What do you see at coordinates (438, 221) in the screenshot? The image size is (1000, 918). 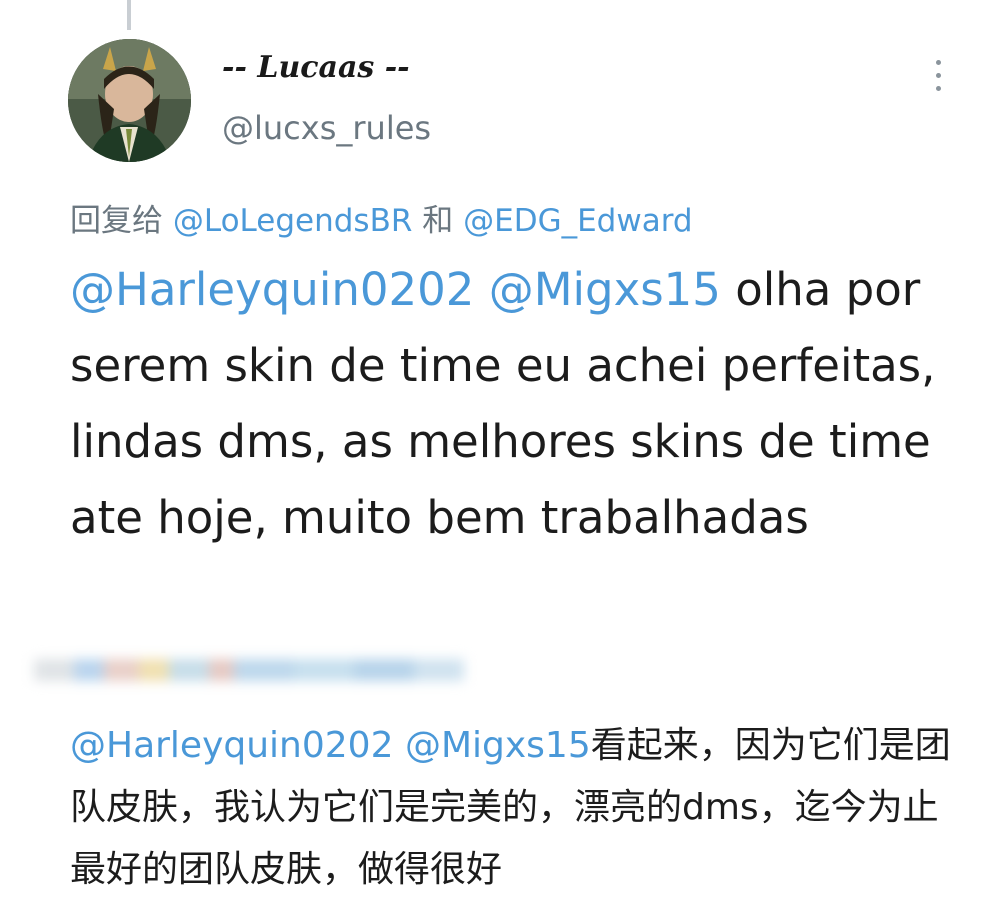 I see `reply-conjunction: 和` at bounding box center [438, 221].